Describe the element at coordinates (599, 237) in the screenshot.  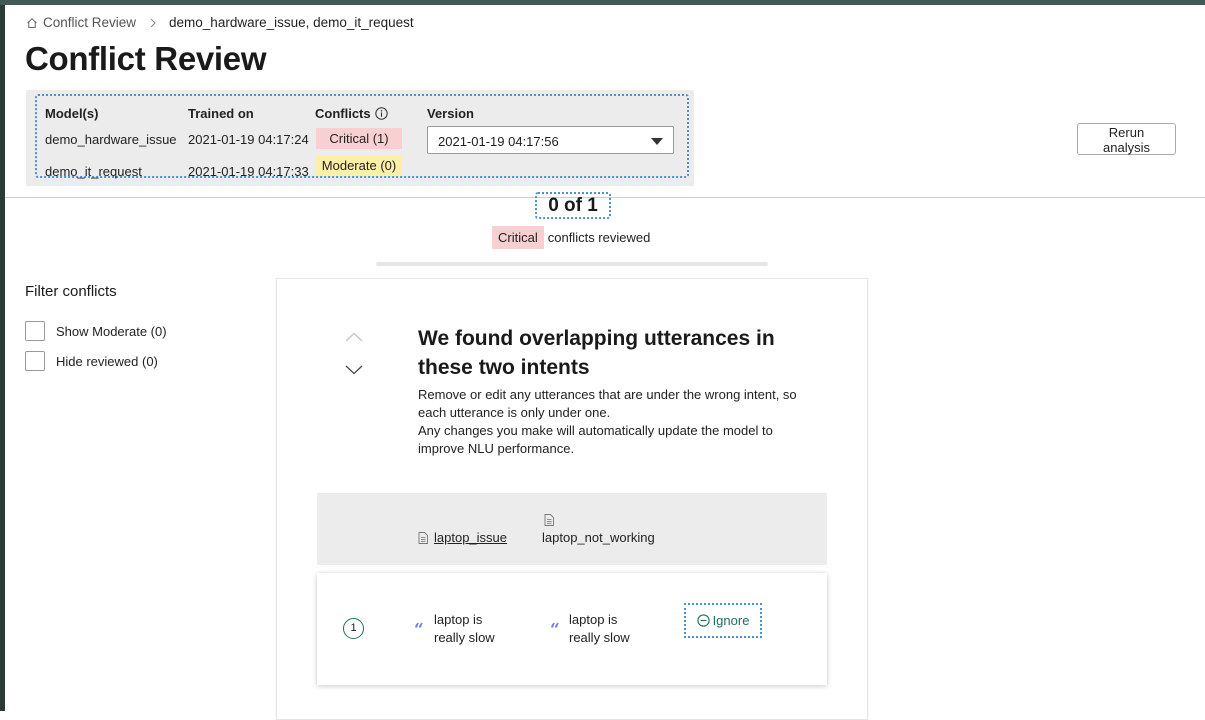
I see `review-status-text: conflicts reviewed` at that location.